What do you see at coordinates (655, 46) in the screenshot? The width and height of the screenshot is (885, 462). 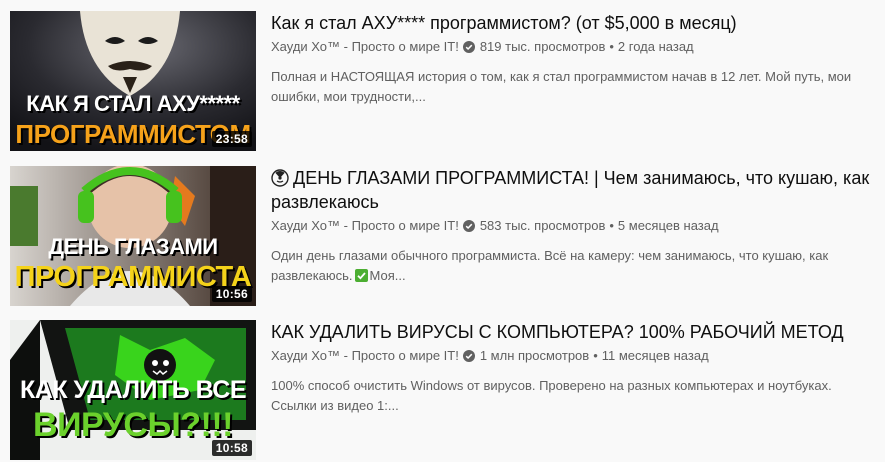 I see `upload-age: 2 года назад` at bounding box center [655, 46].